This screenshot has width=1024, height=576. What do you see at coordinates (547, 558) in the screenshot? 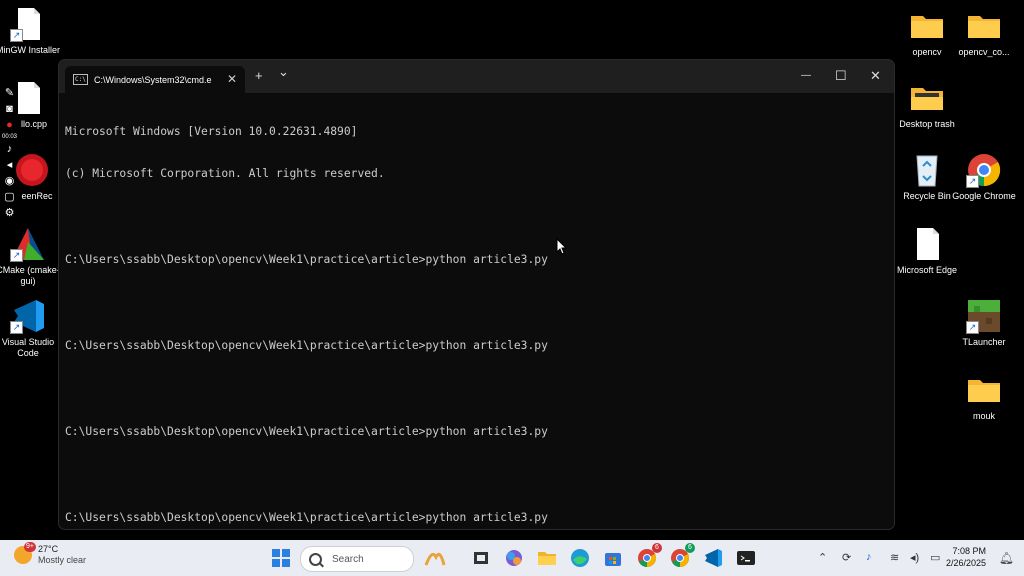
I see `file-explorer-icon` at bounding box center [547, 558].